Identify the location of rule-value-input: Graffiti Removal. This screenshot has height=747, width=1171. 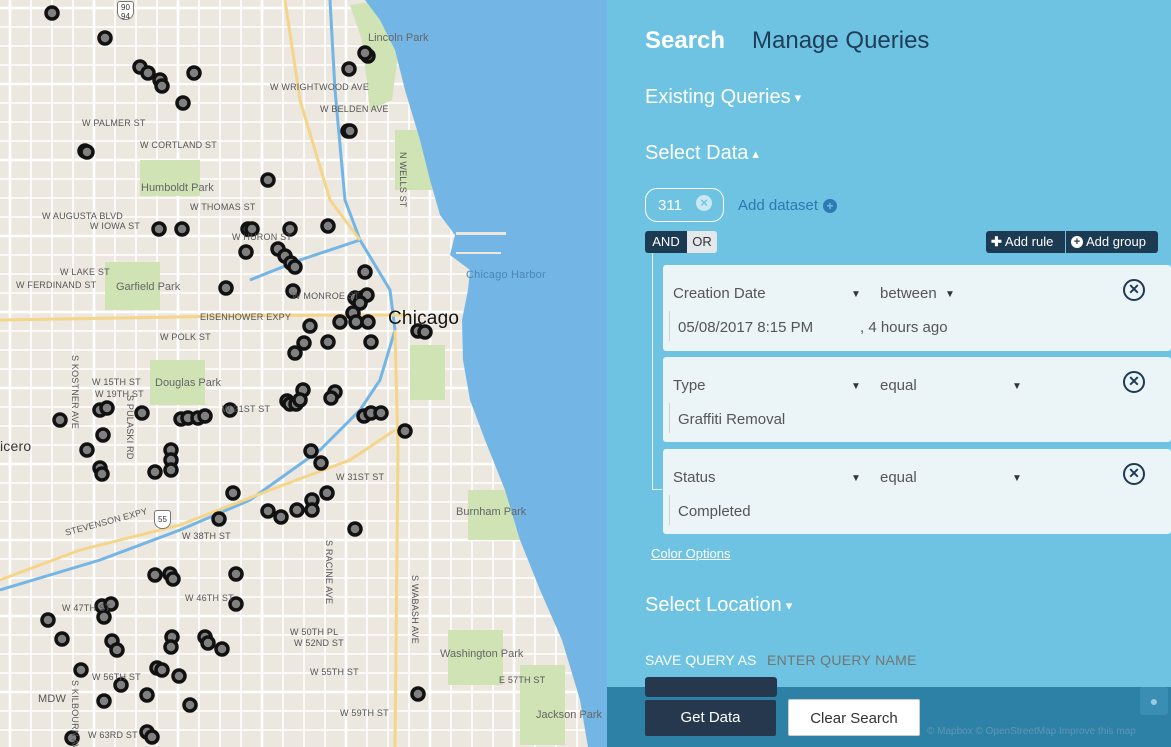
(727, 418).